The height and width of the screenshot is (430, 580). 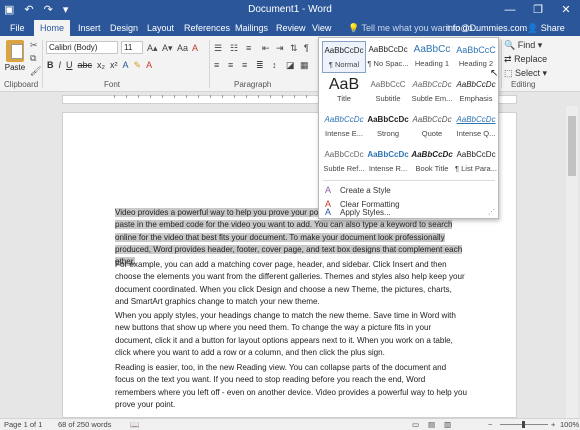 What do you see at coordinates (569, 424) in the screenshot?
I see `zoom-level: 100%` at bounding box center [569, 424].